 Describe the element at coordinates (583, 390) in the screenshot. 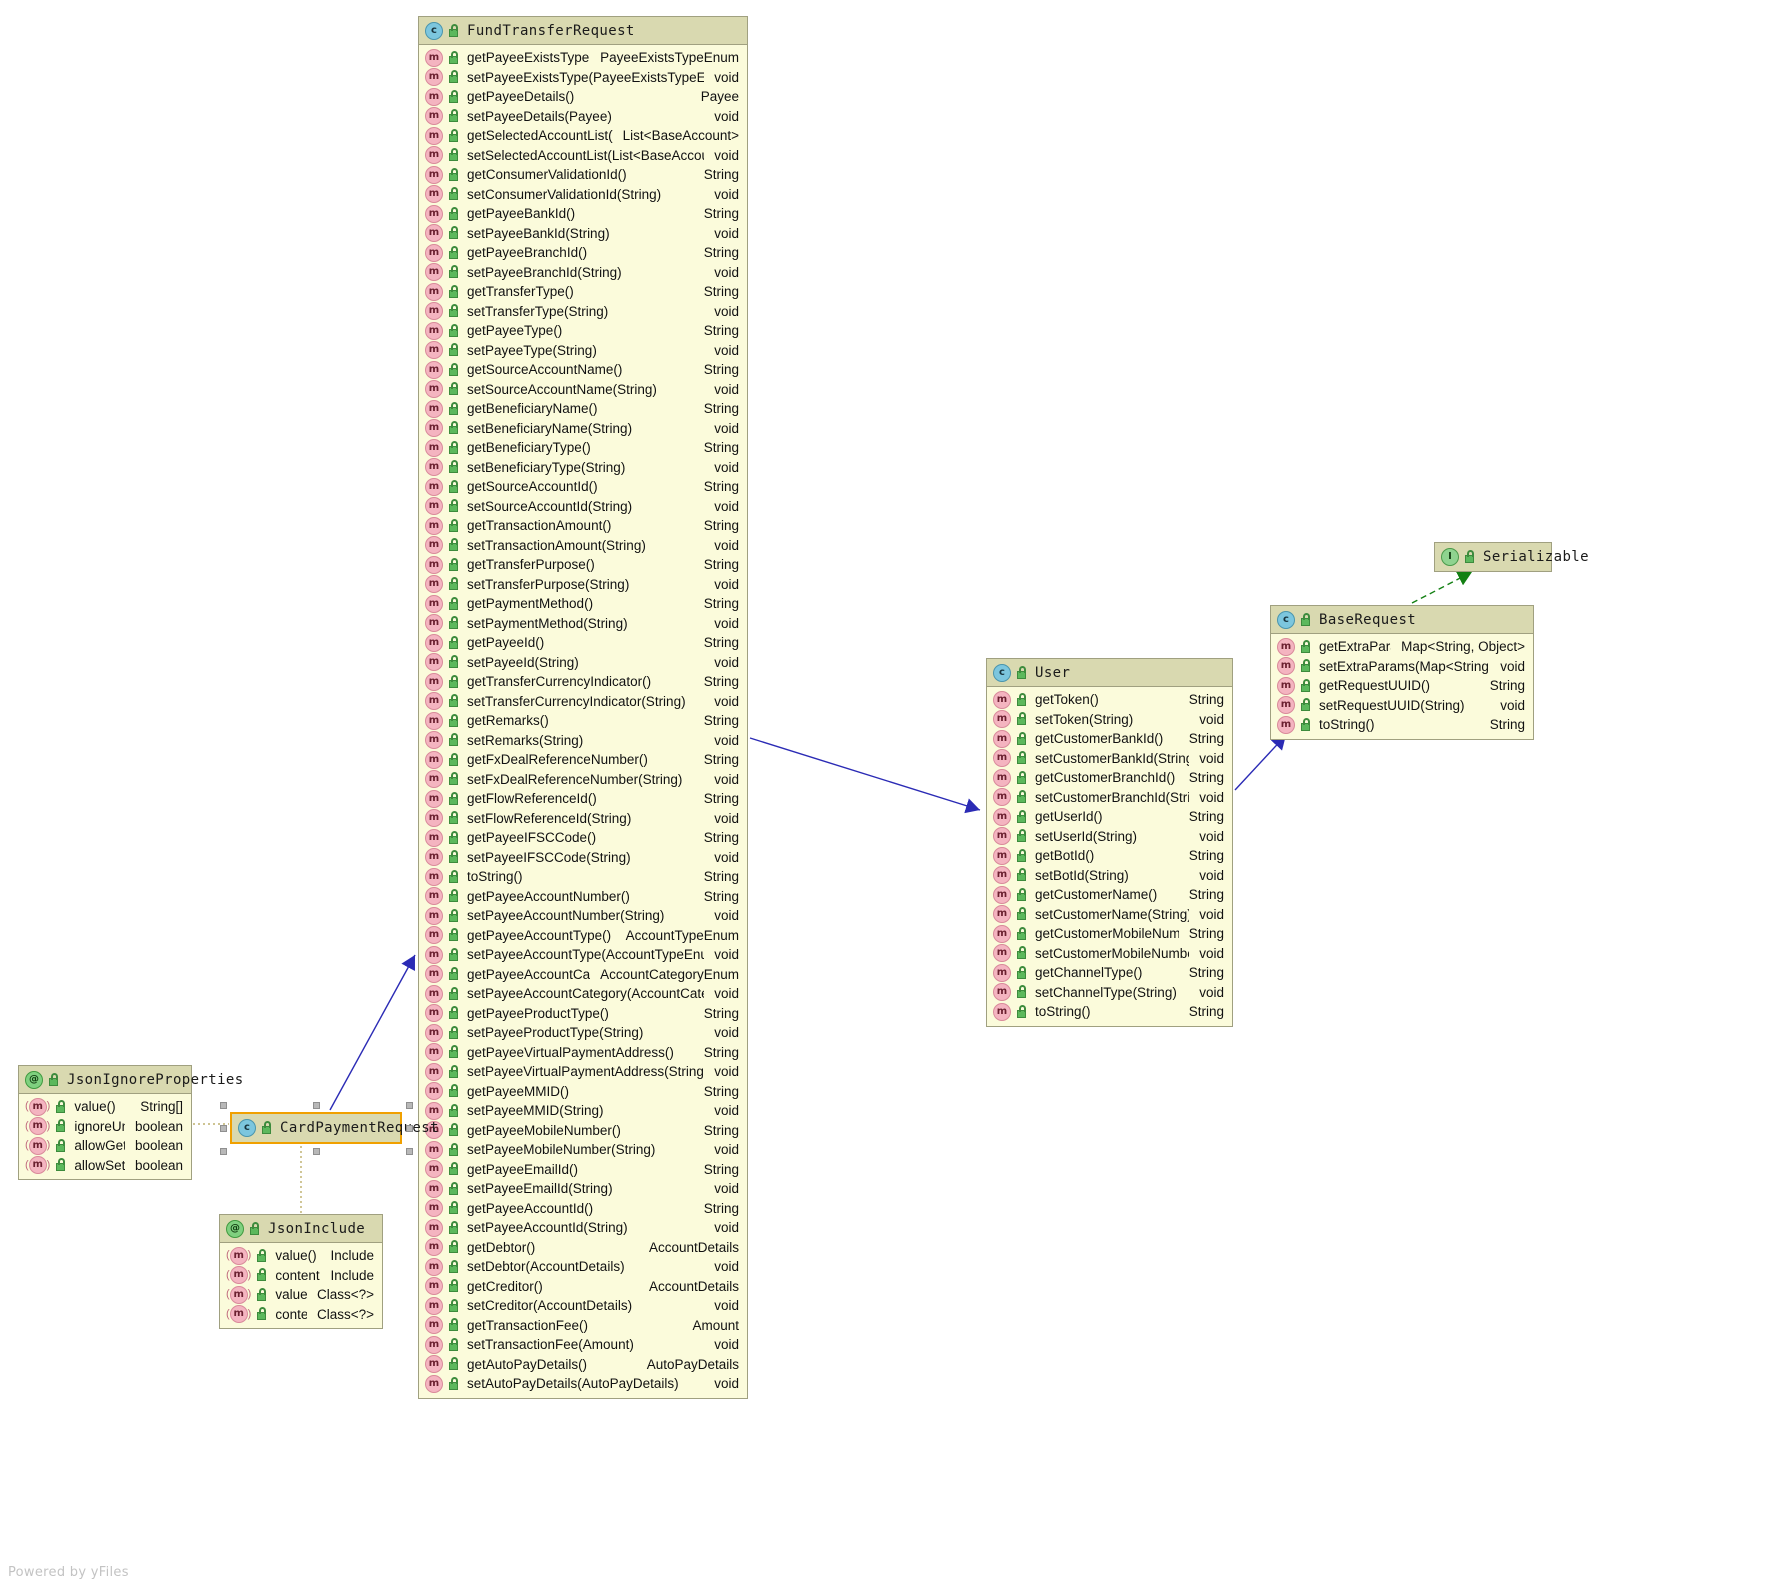

I see `member-row: m setSourceAccountName(String) void` at that location.